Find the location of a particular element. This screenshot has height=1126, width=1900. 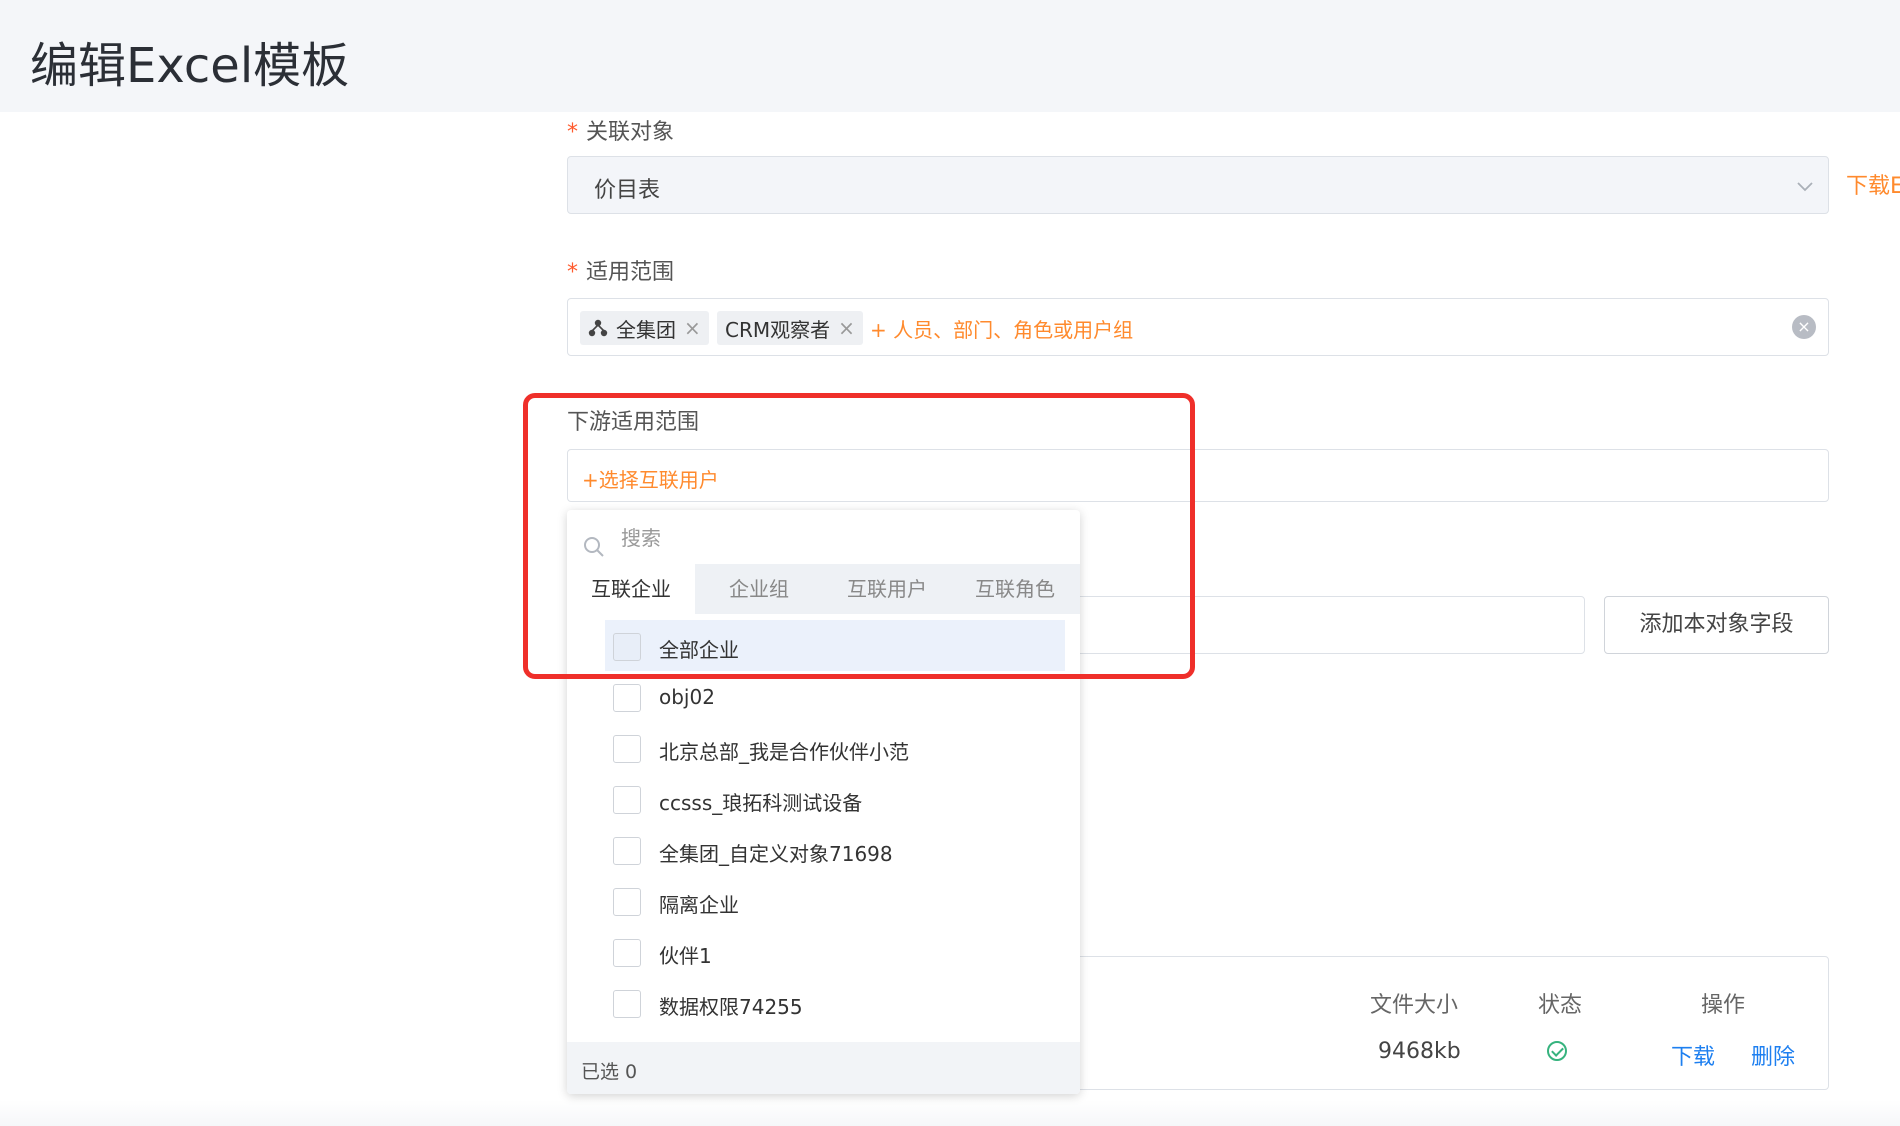

scope-tag-label: CRM观察者 is located at coordinates (778, 329).